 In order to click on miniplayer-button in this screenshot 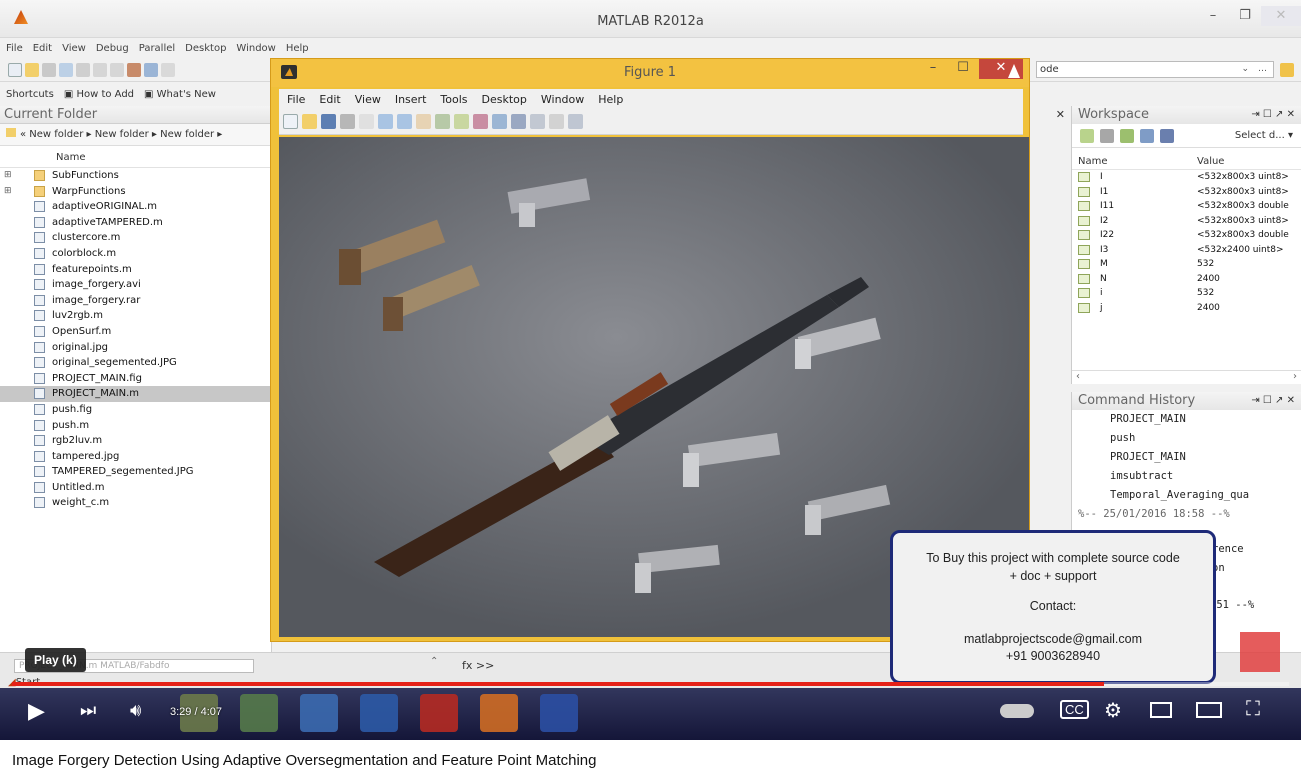, I will do `click(1161, 710)`.